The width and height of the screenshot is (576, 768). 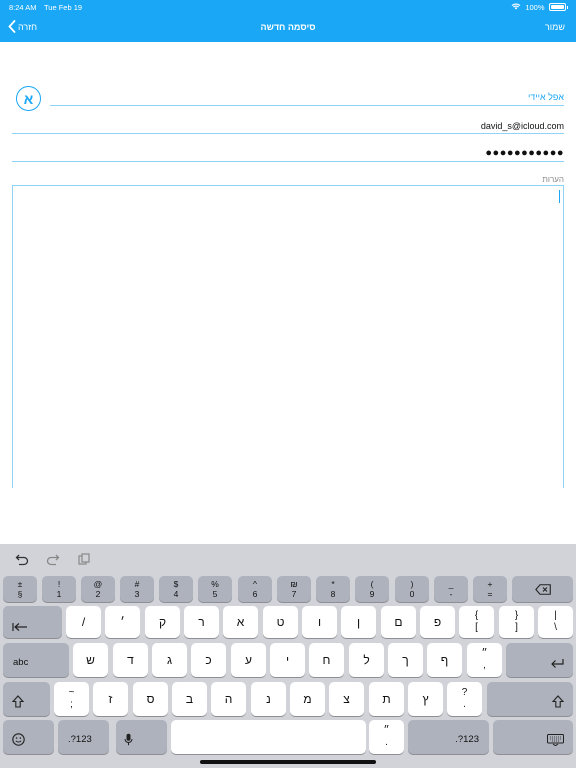 What do you see at coordinates (201, 622) in the screenshot?
I see `key-resh: ר` at bounding box center [201, 622].